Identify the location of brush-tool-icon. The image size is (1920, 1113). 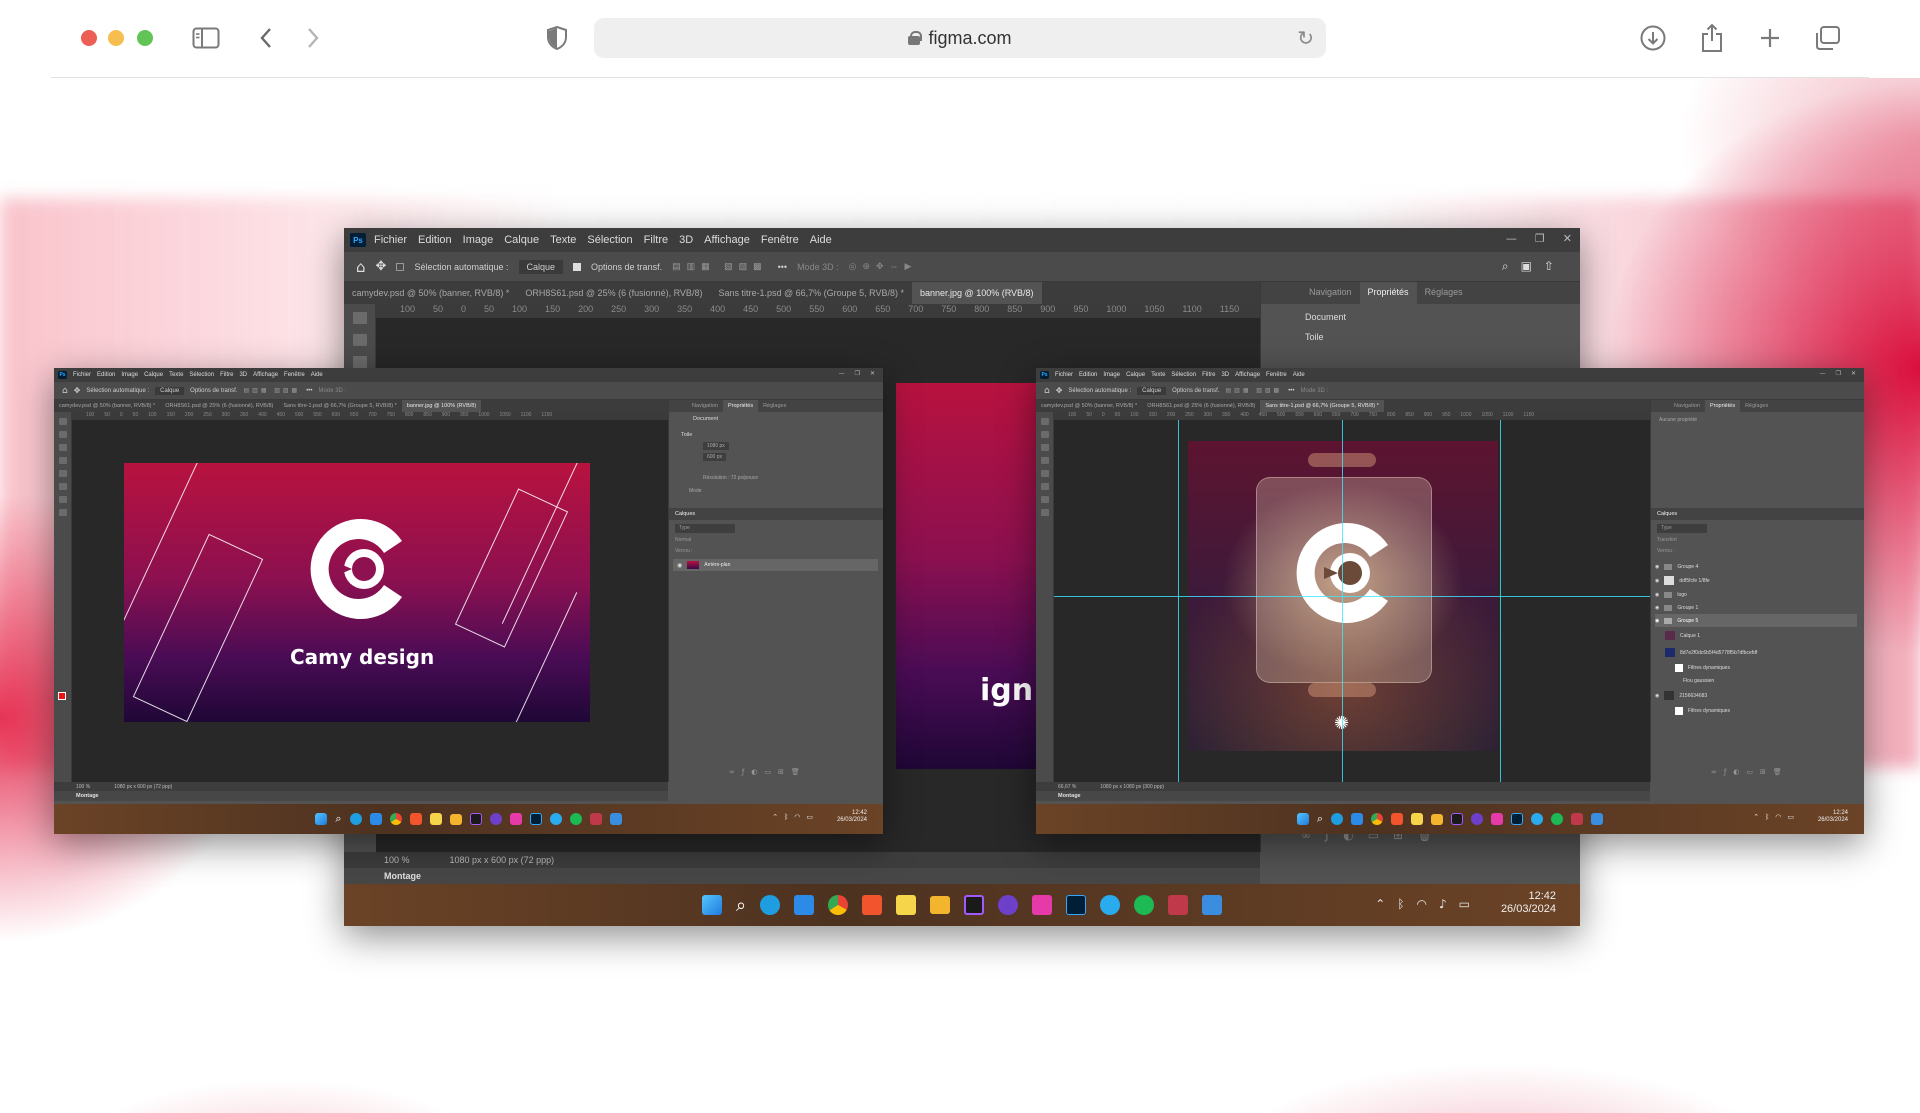
(1045, 473).